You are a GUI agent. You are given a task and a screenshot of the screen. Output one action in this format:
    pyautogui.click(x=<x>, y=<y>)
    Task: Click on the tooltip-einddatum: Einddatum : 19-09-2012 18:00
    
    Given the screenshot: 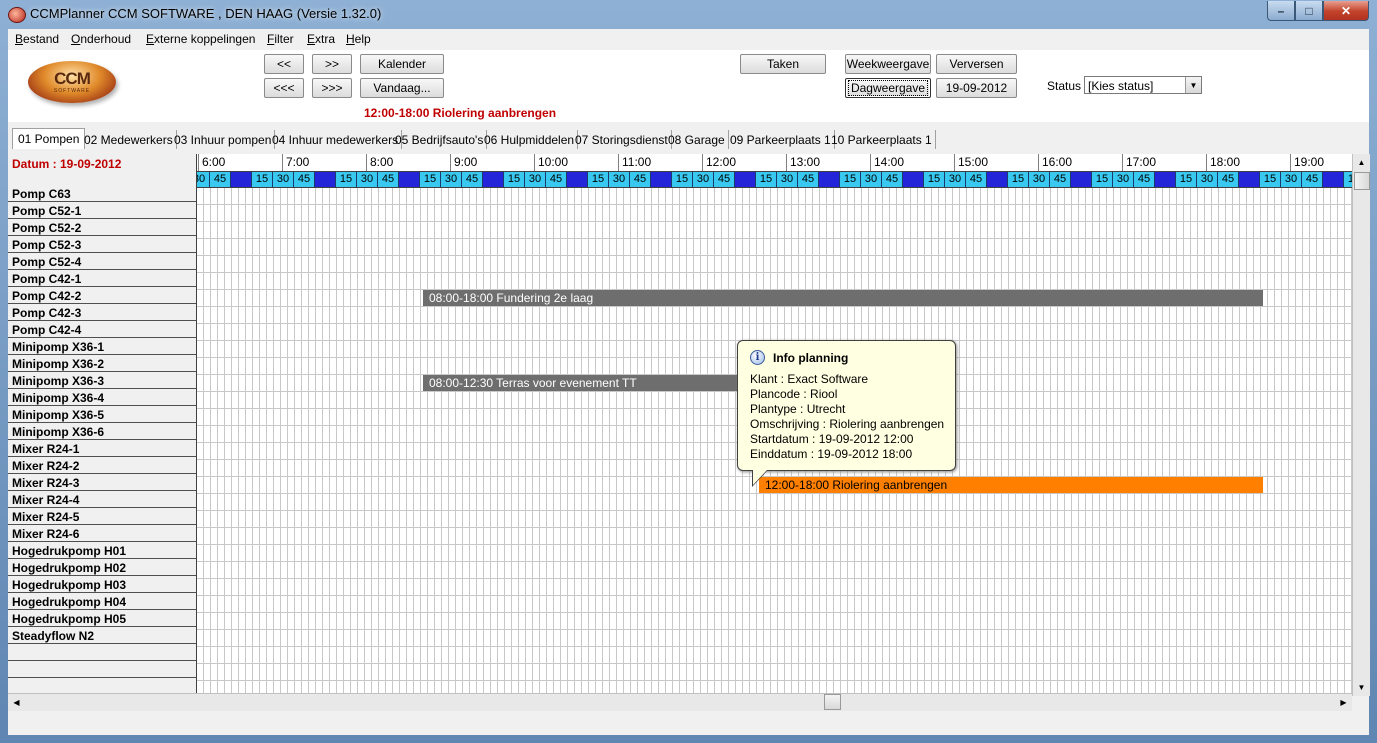 What is the action you would take?
    pyautogui.click(x=831, y=454)
    